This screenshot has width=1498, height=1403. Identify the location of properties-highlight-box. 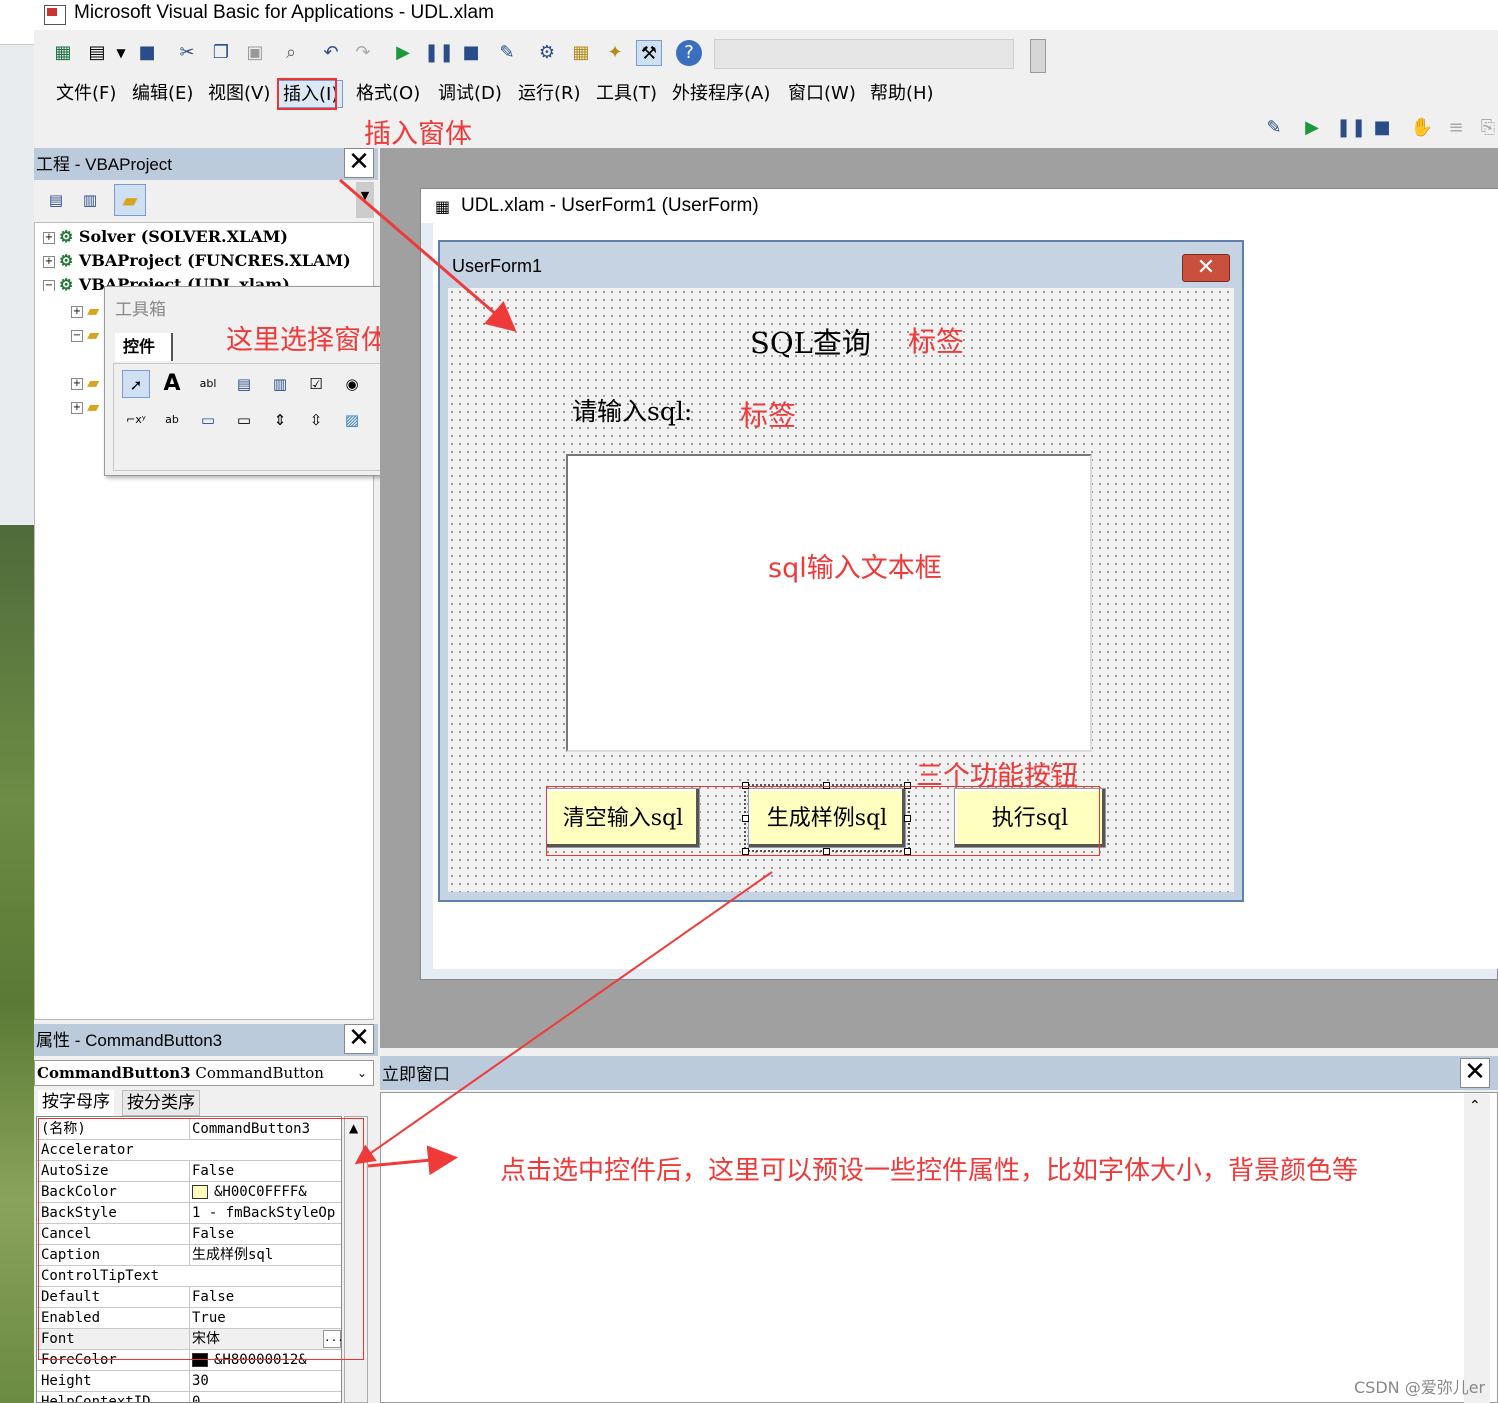
(201, 1239).